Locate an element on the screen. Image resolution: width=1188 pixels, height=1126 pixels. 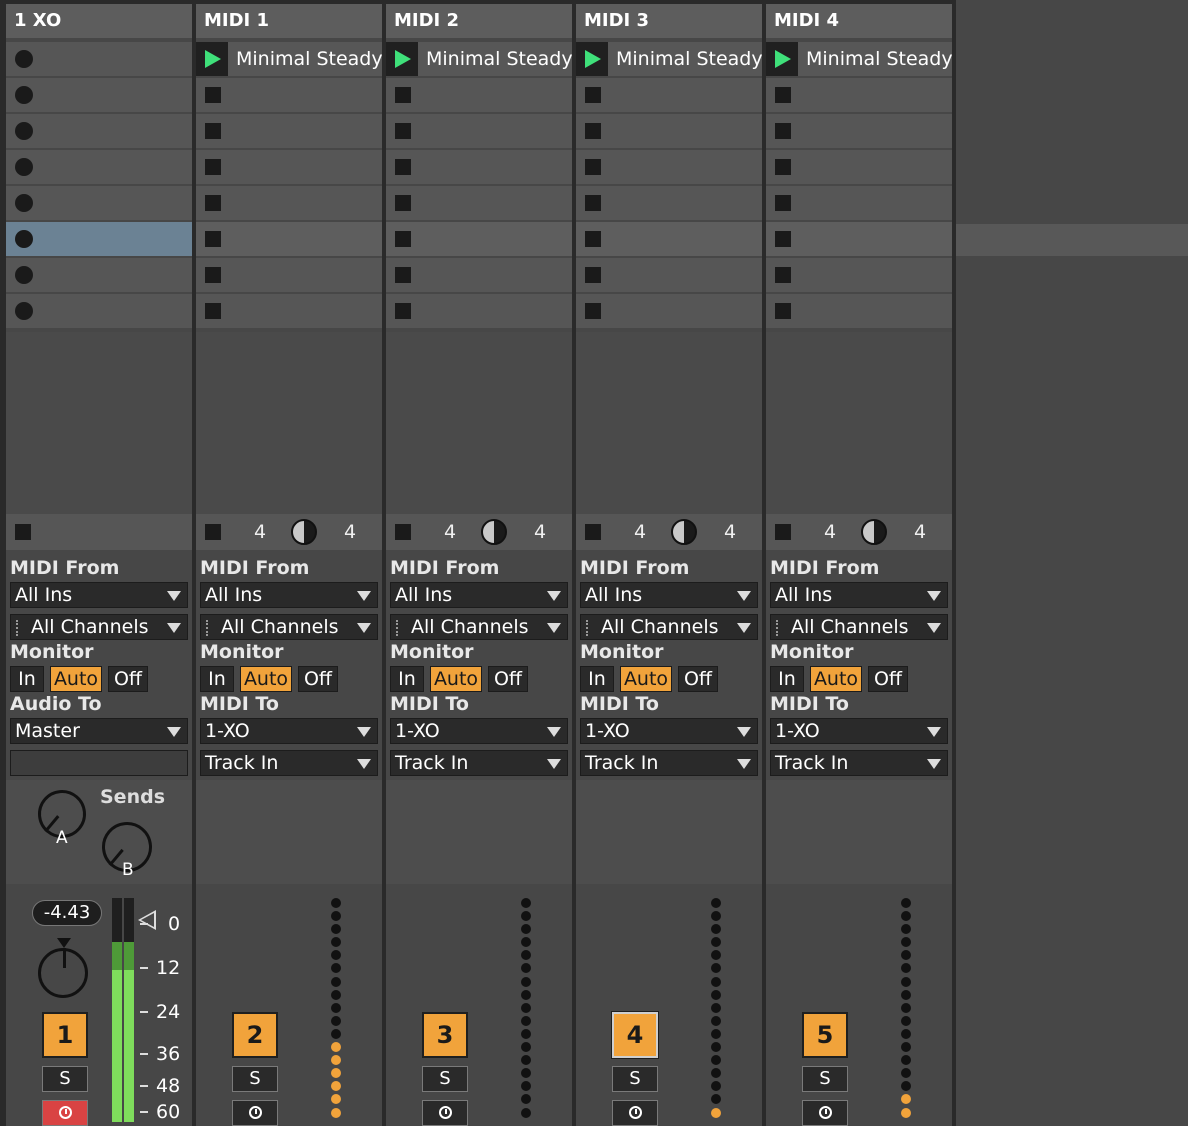
track-activator-button: 5 is located at coordinates (825, 1035).